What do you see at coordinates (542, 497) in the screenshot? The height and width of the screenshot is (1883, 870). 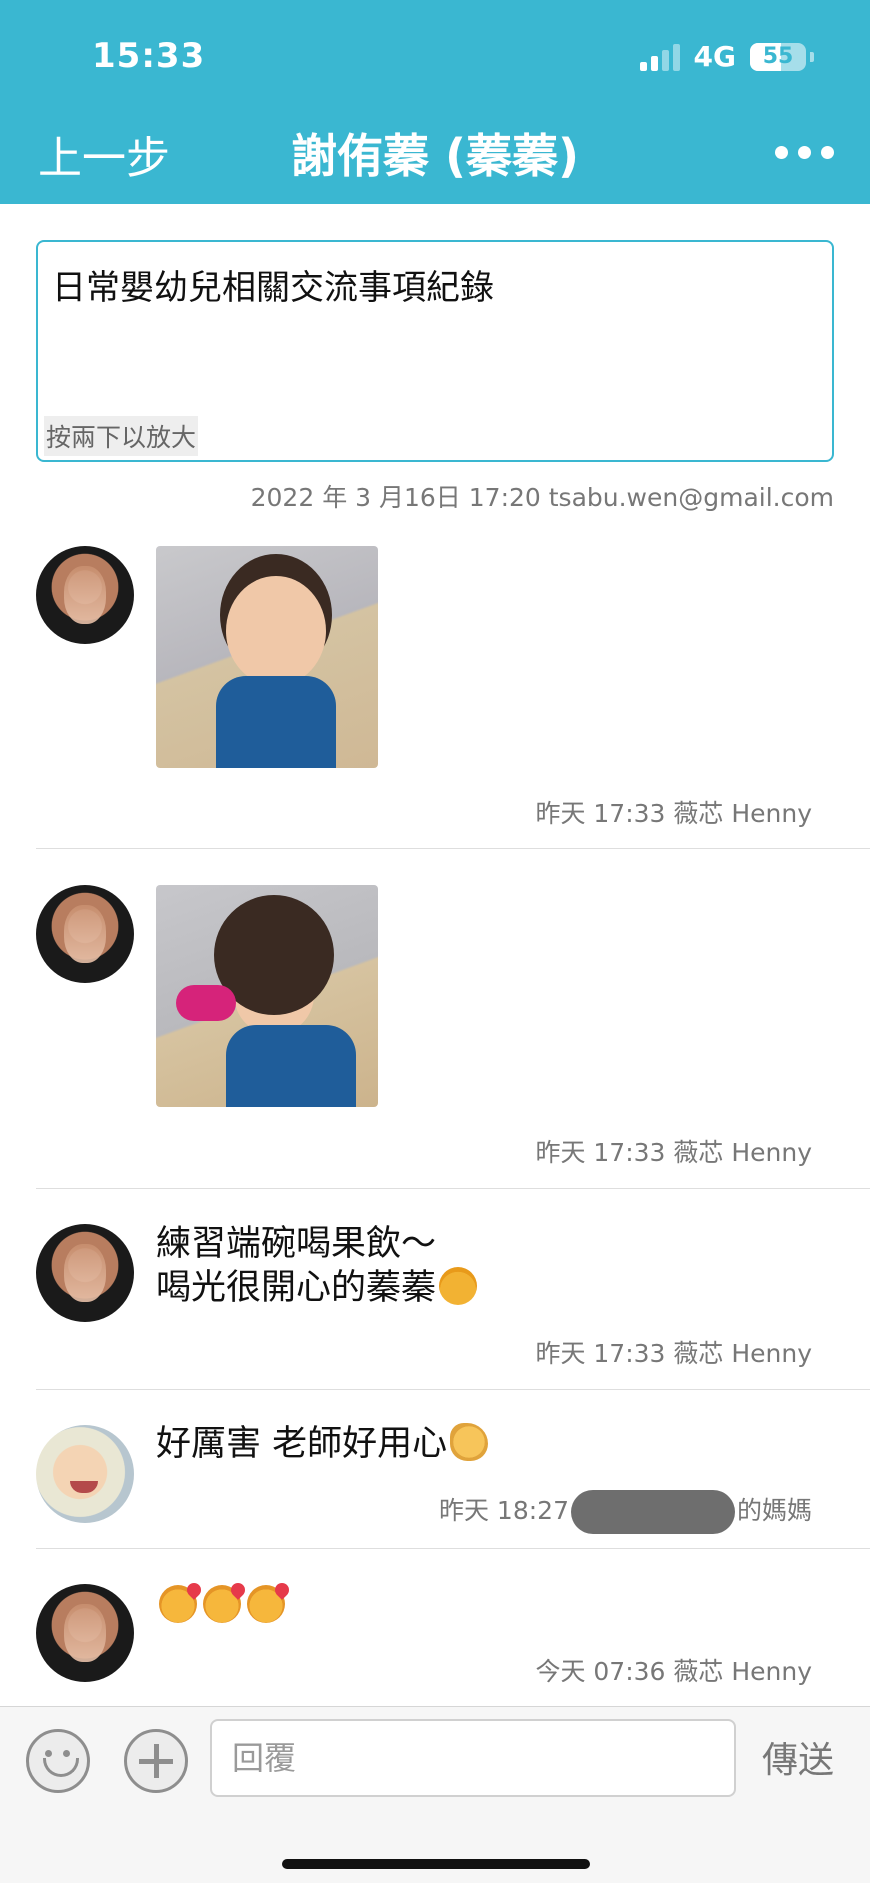 I see `note-meta: 2022 年 3 月16日 17:20 tsabu.wen@gmail.com` at bounding box center [542, 497].